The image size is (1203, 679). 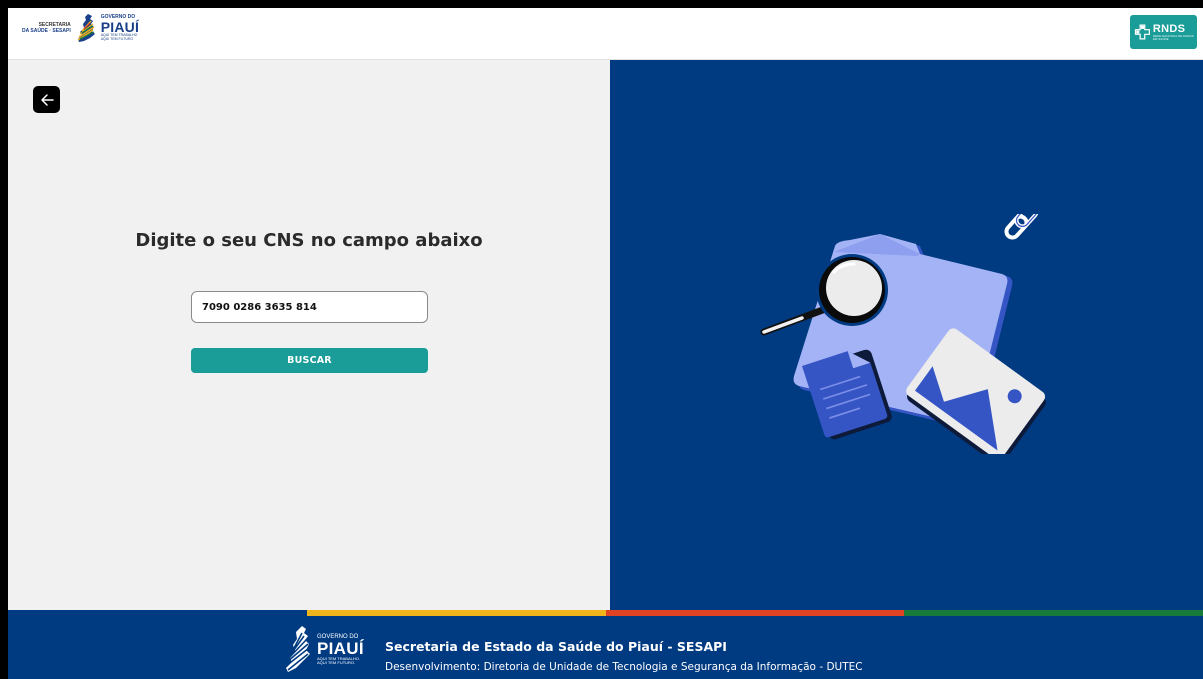 I want to click on rnds-title: RNDS, so click(x=1169, y=28).